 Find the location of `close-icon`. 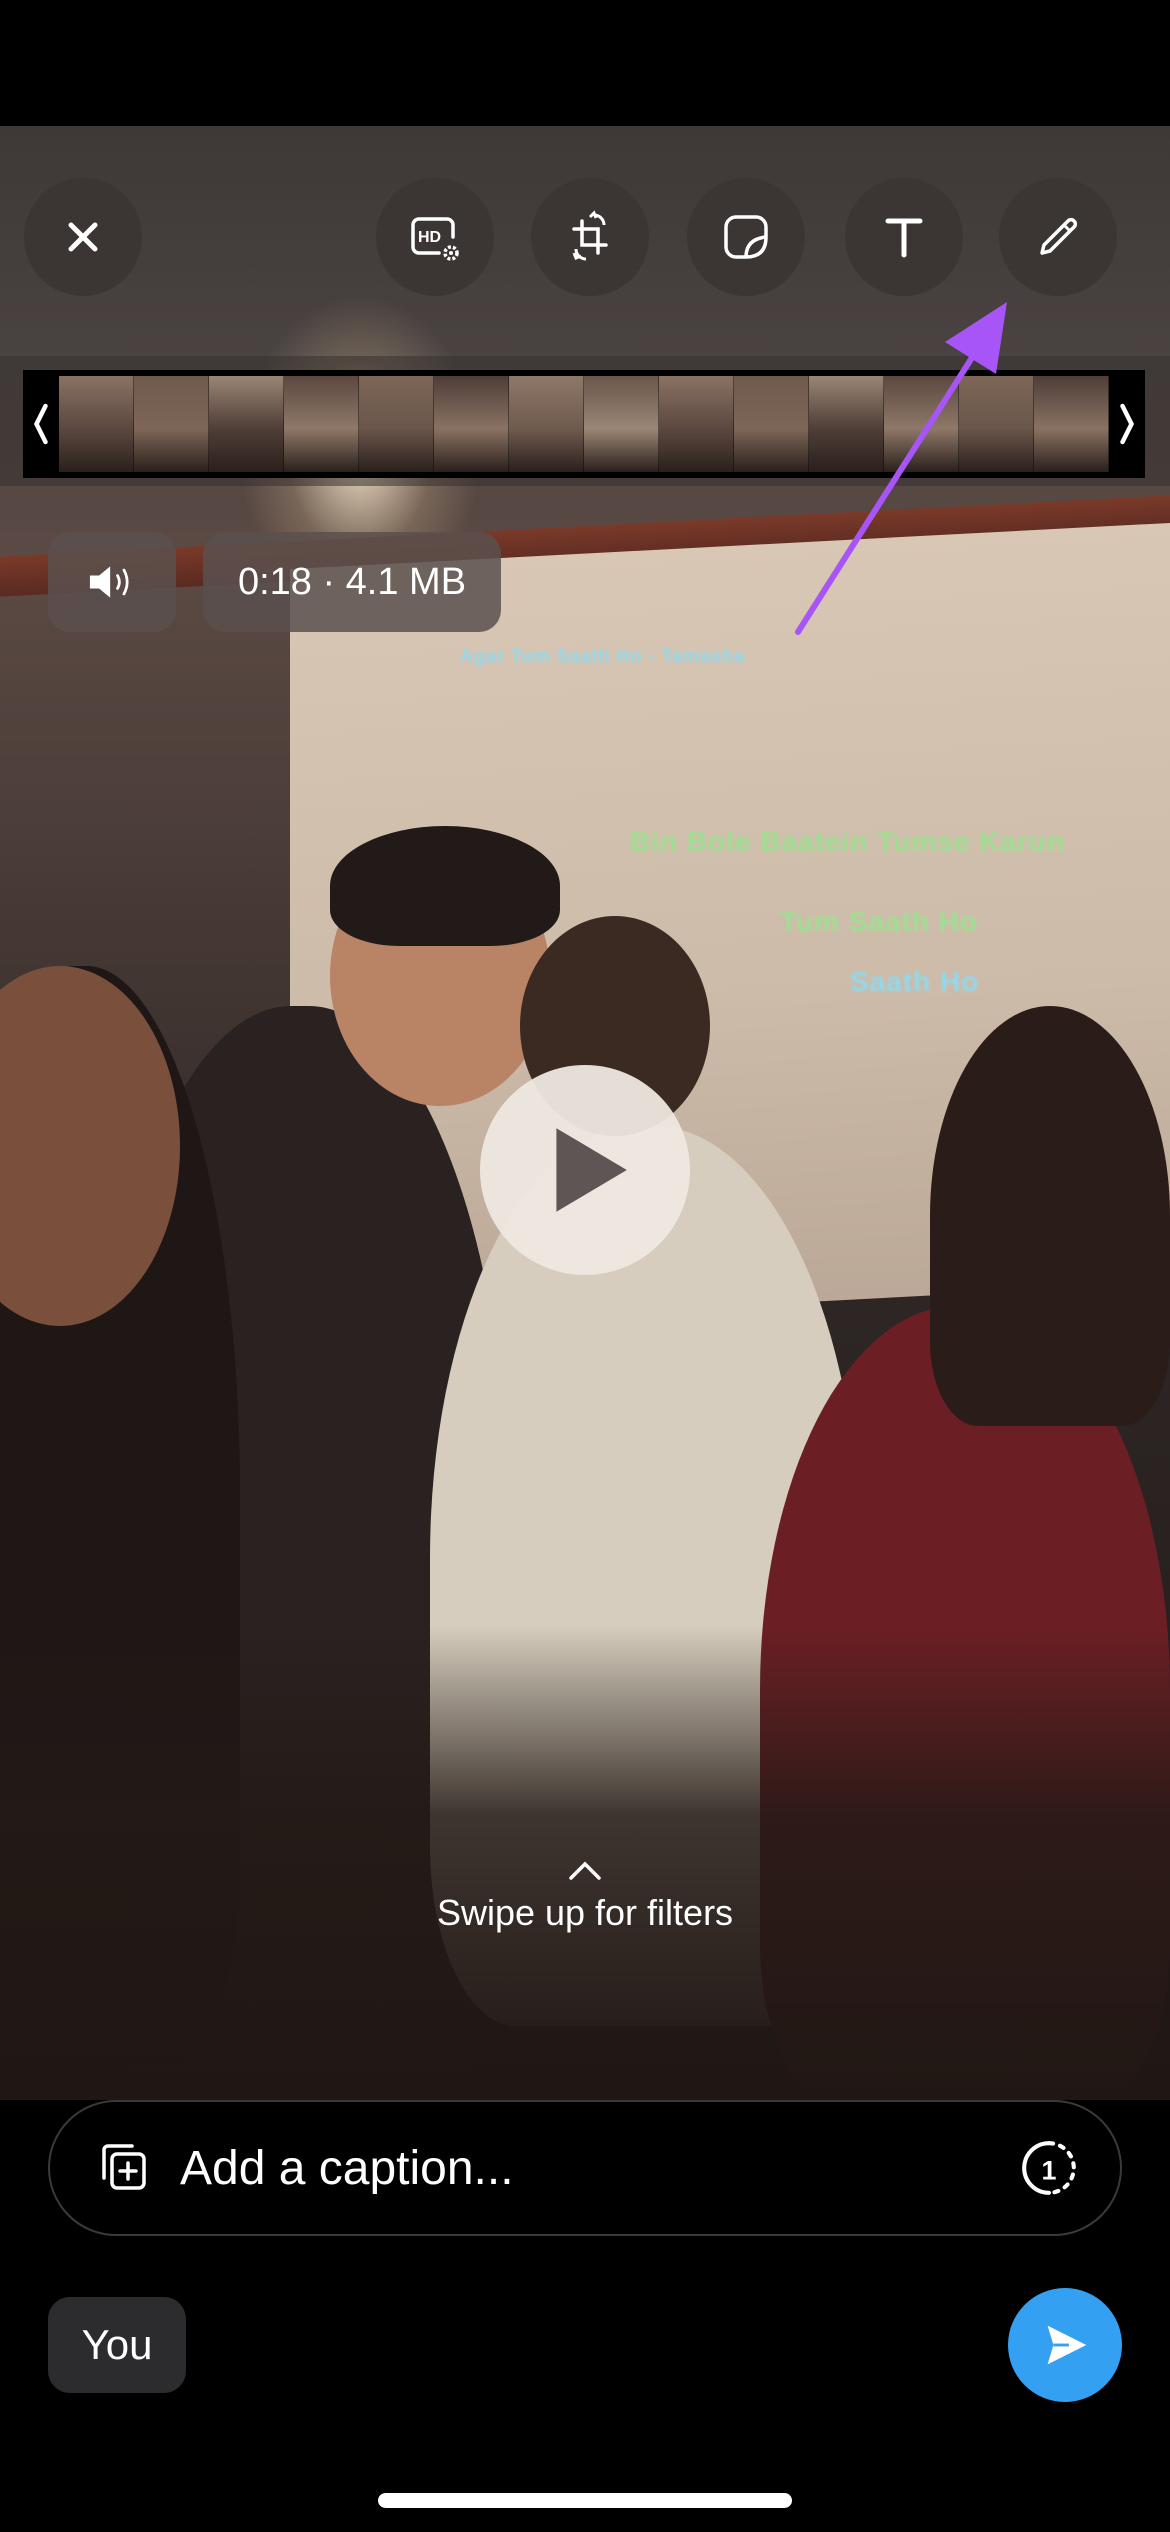

close-icon is located at coordinates (83, 237).